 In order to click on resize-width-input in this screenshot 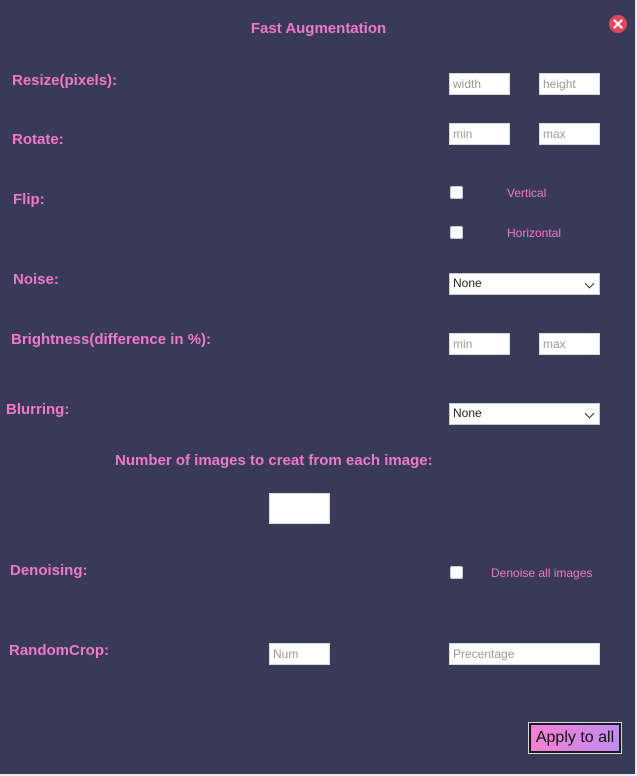, I will do `click(479, 84)`.